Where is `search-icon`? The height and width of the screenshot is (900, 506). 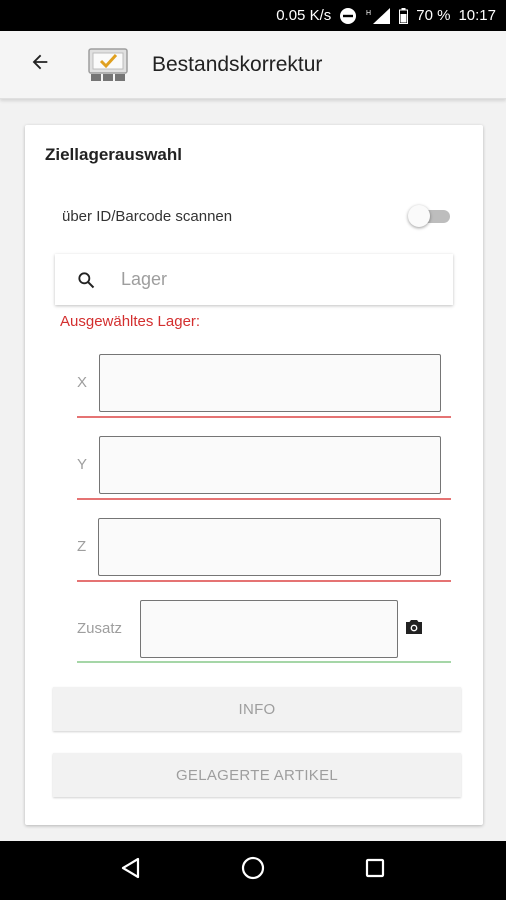
search-icon is located at coordinates (86, 280).